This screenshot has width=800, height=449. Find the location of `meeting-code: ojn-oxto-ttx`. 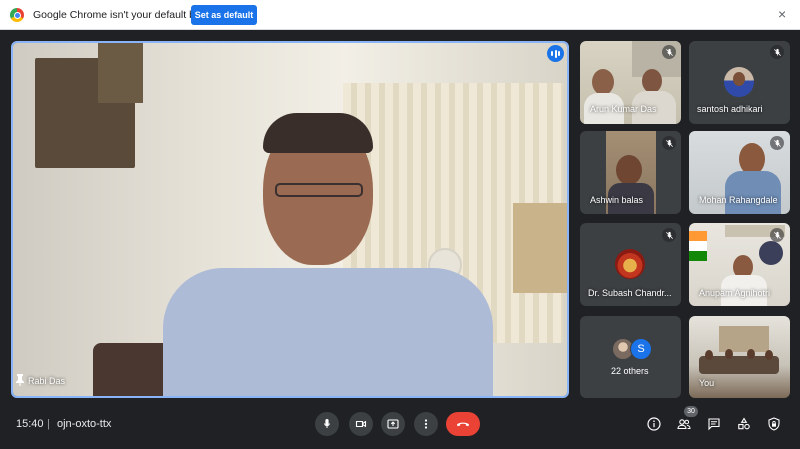

meeting-code: ojn-oxto-ttx is located at coordinates (84, 424).